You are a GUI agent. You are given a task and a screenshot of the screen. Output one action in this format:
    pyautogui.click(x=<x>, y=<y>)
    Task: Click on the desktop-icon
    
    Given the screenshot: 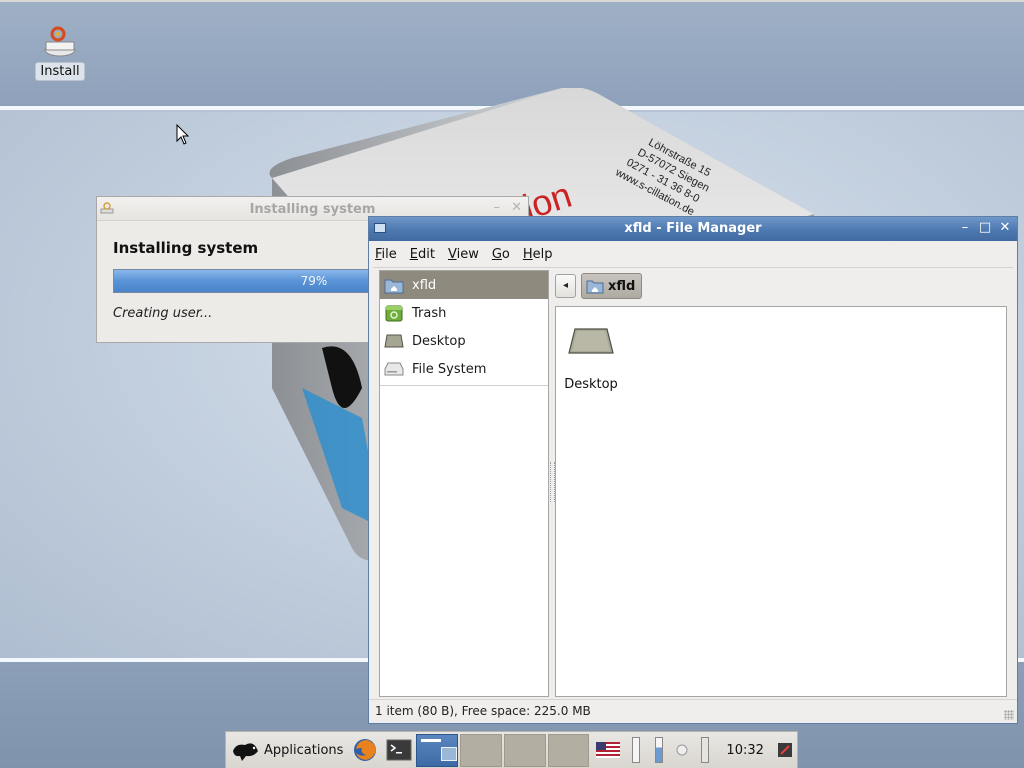 What is the action you would take?
    pyautogui.click(x=394, y=341)
    